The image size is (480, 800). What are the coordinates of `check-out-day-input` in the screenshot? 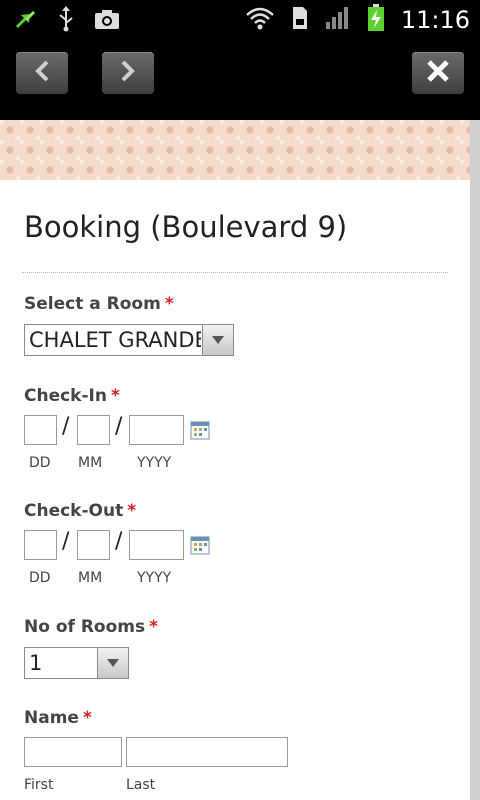 It's located at (40, 545).